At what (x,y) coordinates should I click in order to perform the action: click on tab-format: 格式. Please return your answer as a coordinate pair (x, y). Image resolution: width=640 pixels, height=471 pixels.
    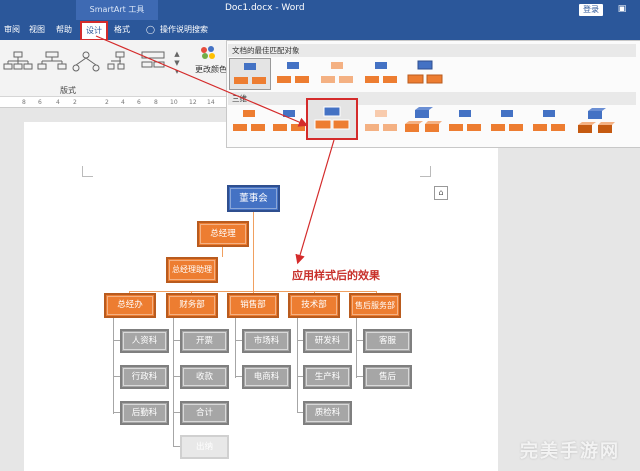
    Looking at the image, I should click on (122, 30).